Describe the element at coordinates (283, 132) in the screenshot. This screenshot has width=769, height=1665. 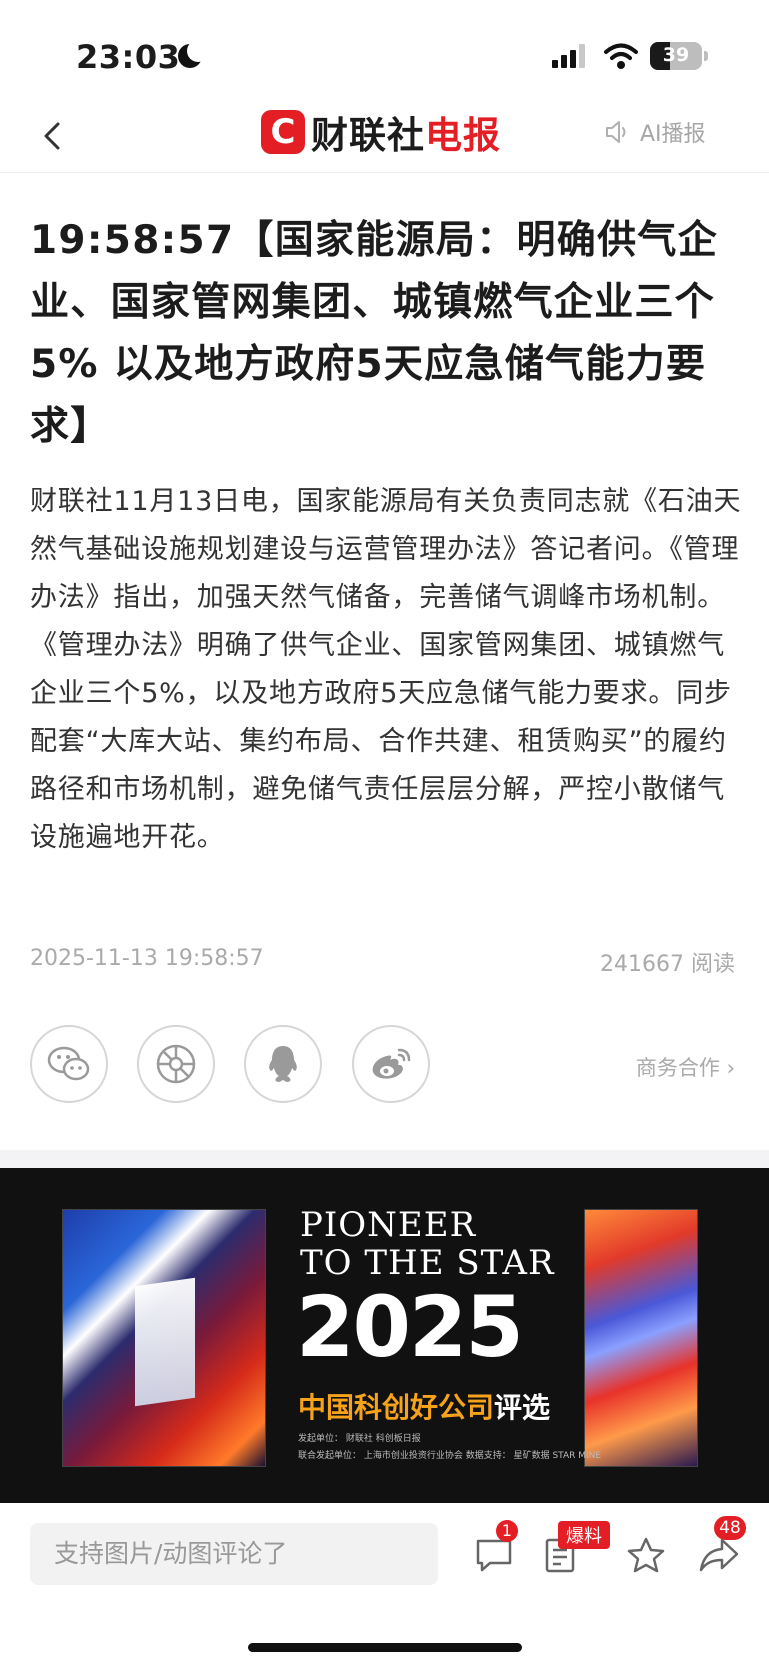
I see `logo-mark: C` at that location.